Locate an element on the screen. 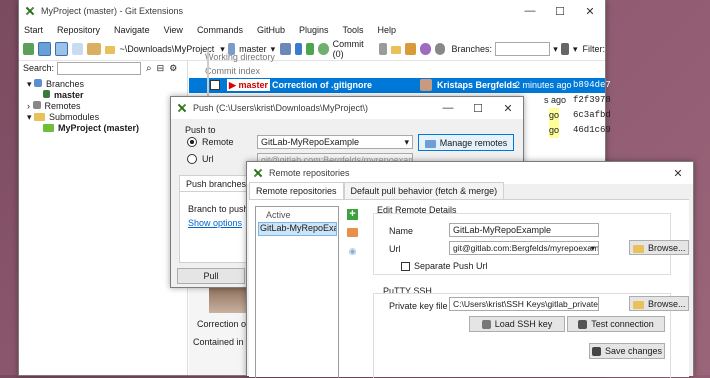 This screenshot has width=710, height=378. maximize-icon: ☐ is located at coordinates (560, 11).